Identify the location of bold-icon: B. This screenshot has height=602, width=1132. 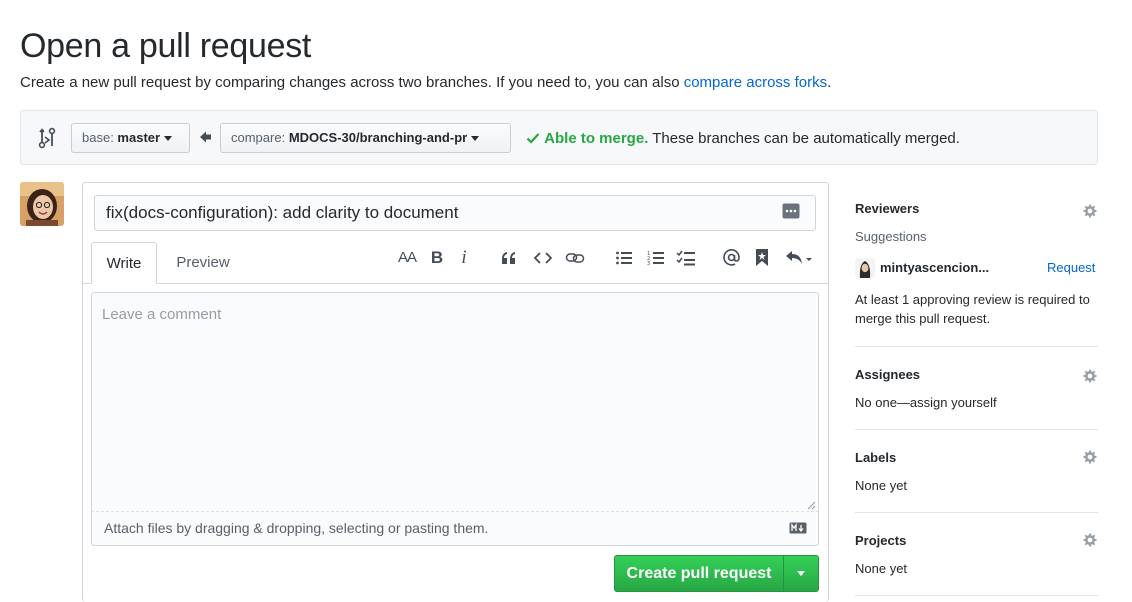
(437, 258).